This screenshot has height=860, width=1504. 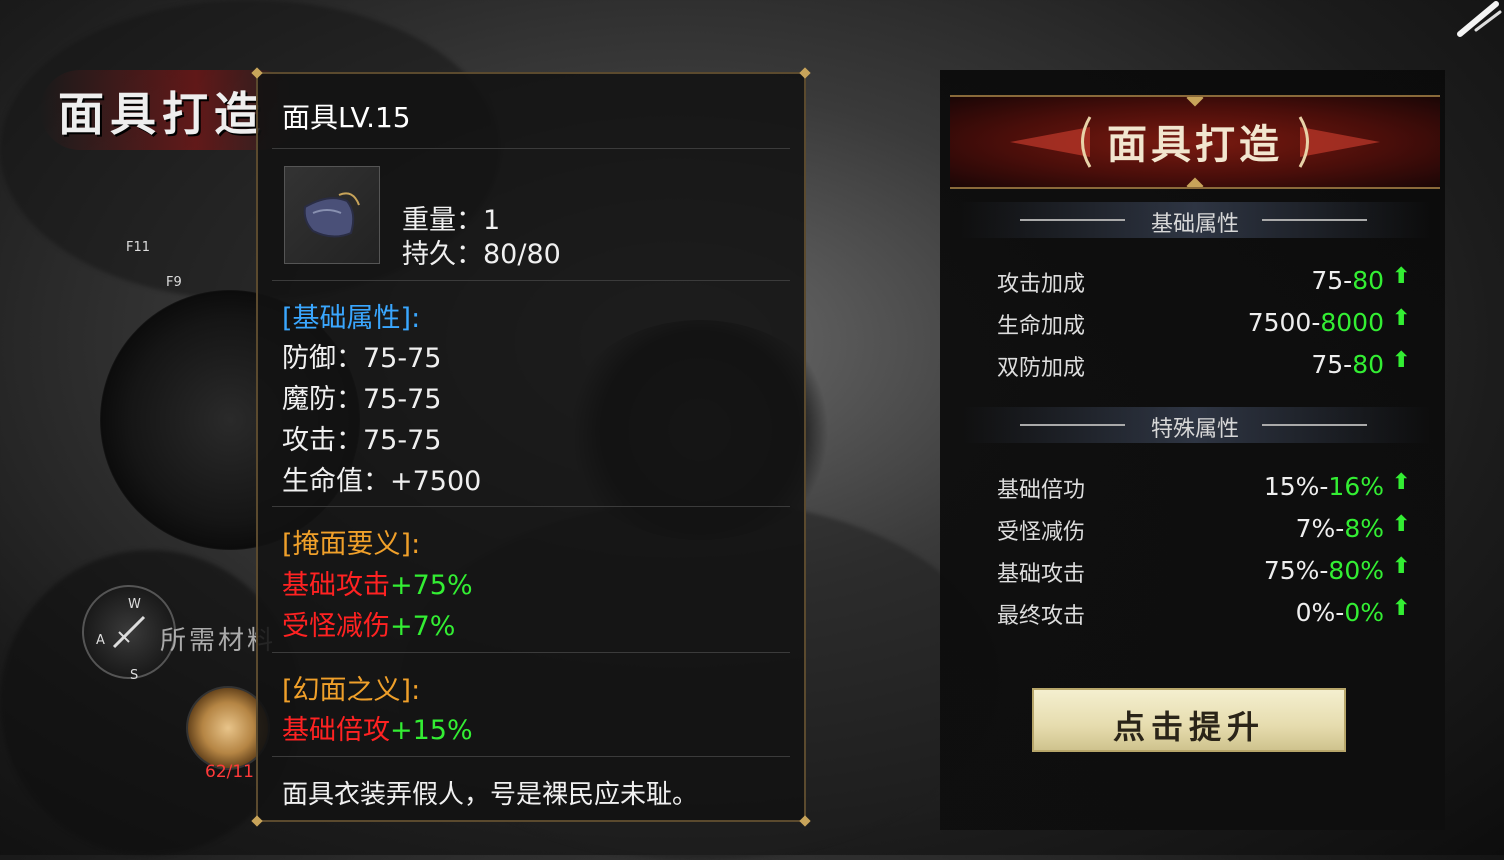 I want to click on stat-attack: 攻击：75-75, so click(x=362, y=440).